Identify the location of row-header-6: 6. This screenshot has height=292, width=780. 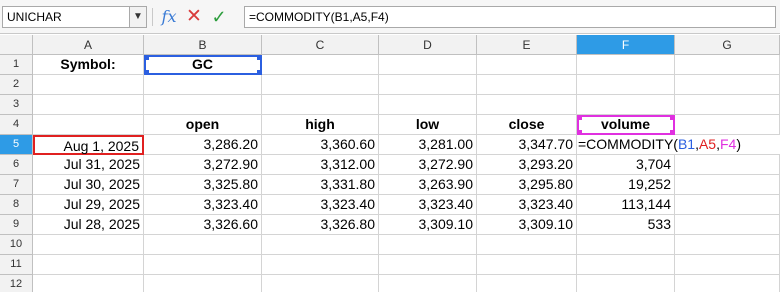
(16, 165).